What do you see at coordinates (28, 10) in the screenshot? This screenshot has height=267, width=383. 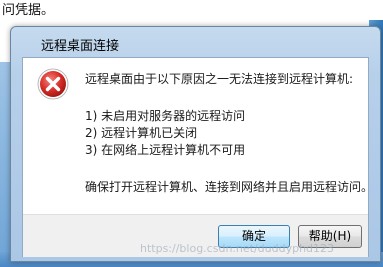 I see `background-text: 问凭据。` at bounding box center [28, 10].